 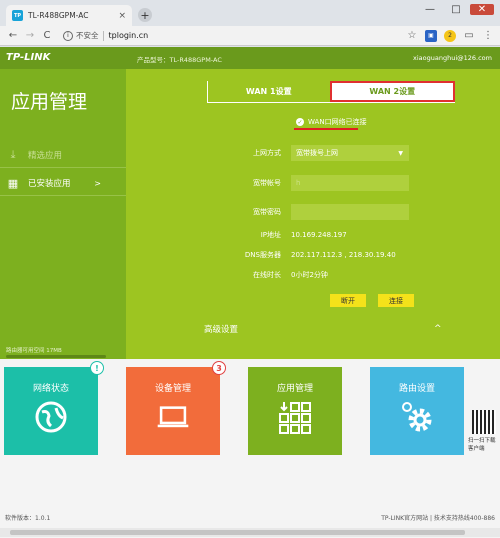 I want to click on browser-toolbar: ← → C i 不安全 tplogin.cn ☆ ▣ 2 ▭ ⋮, so click(x=250, y=36).